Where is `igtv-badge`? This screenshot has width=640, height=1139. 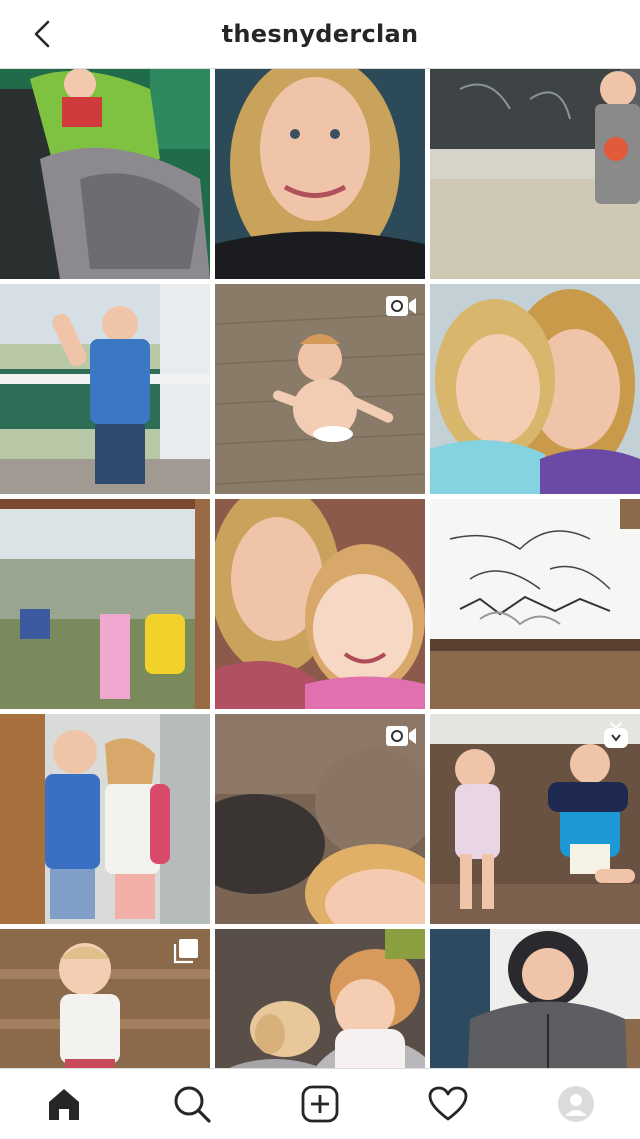
igtv-badge is located at coordinates (616, 736).